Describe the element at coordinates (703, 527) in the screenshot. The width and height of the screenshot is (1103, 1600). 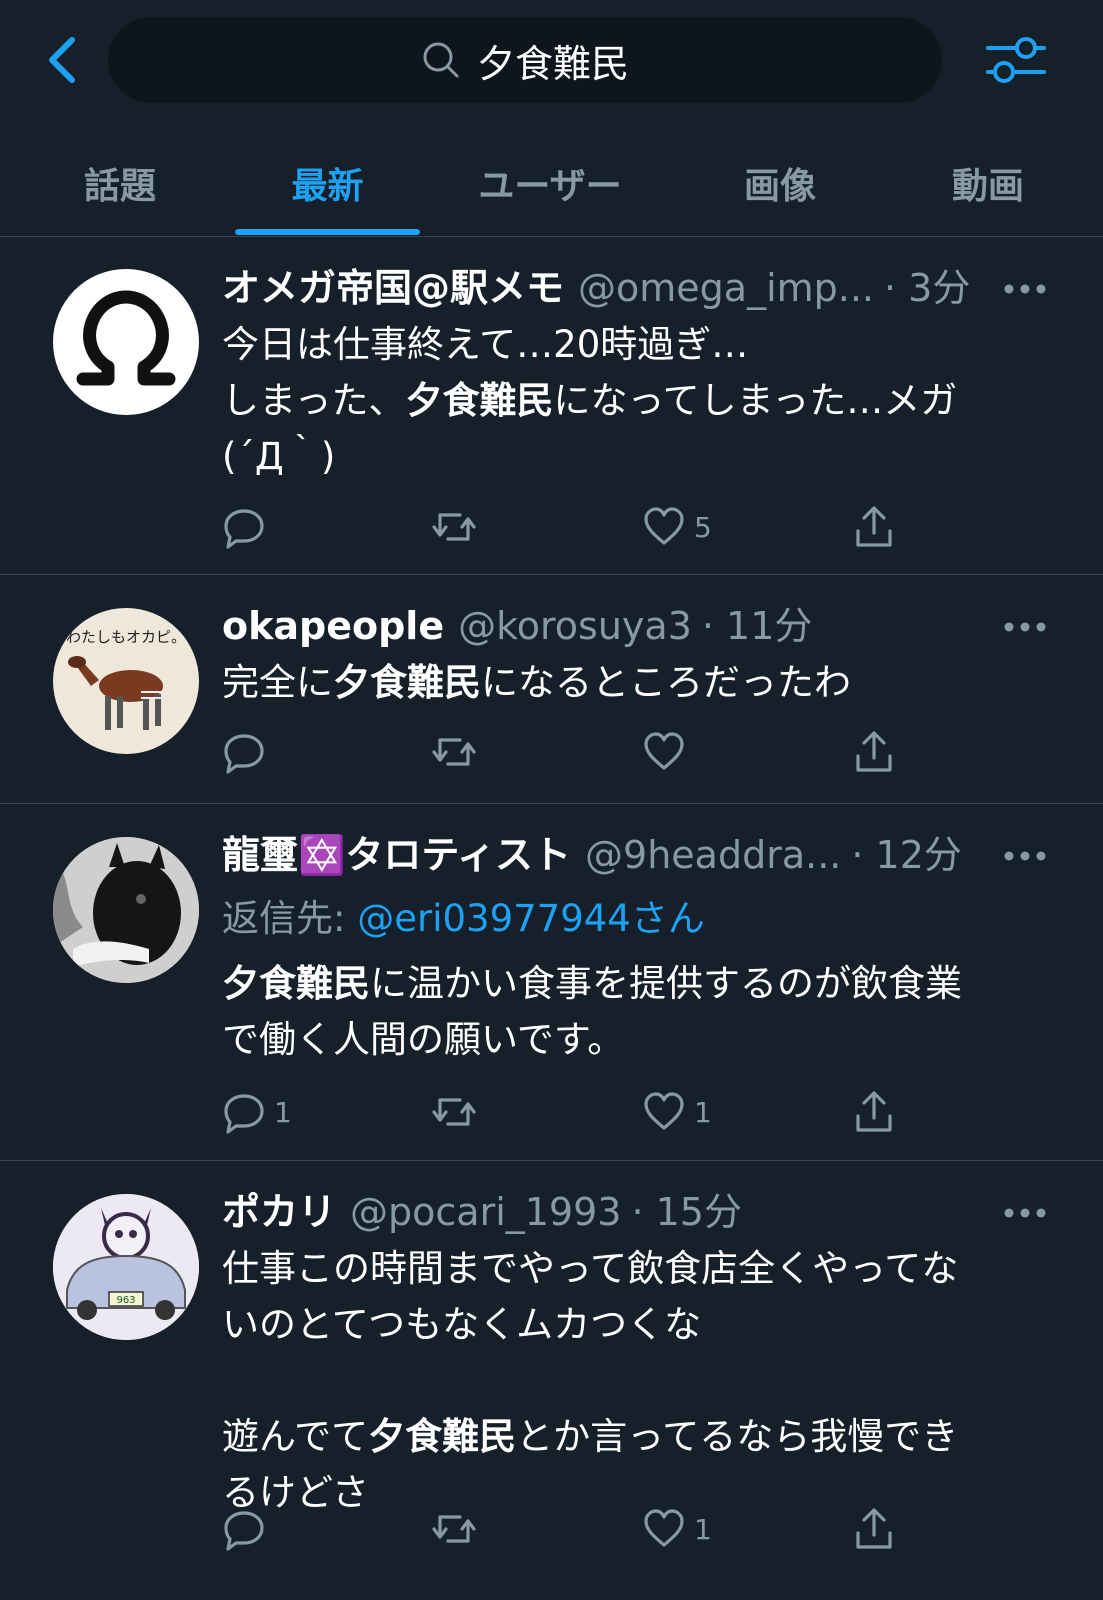
I see `like-count: 5` at that location.